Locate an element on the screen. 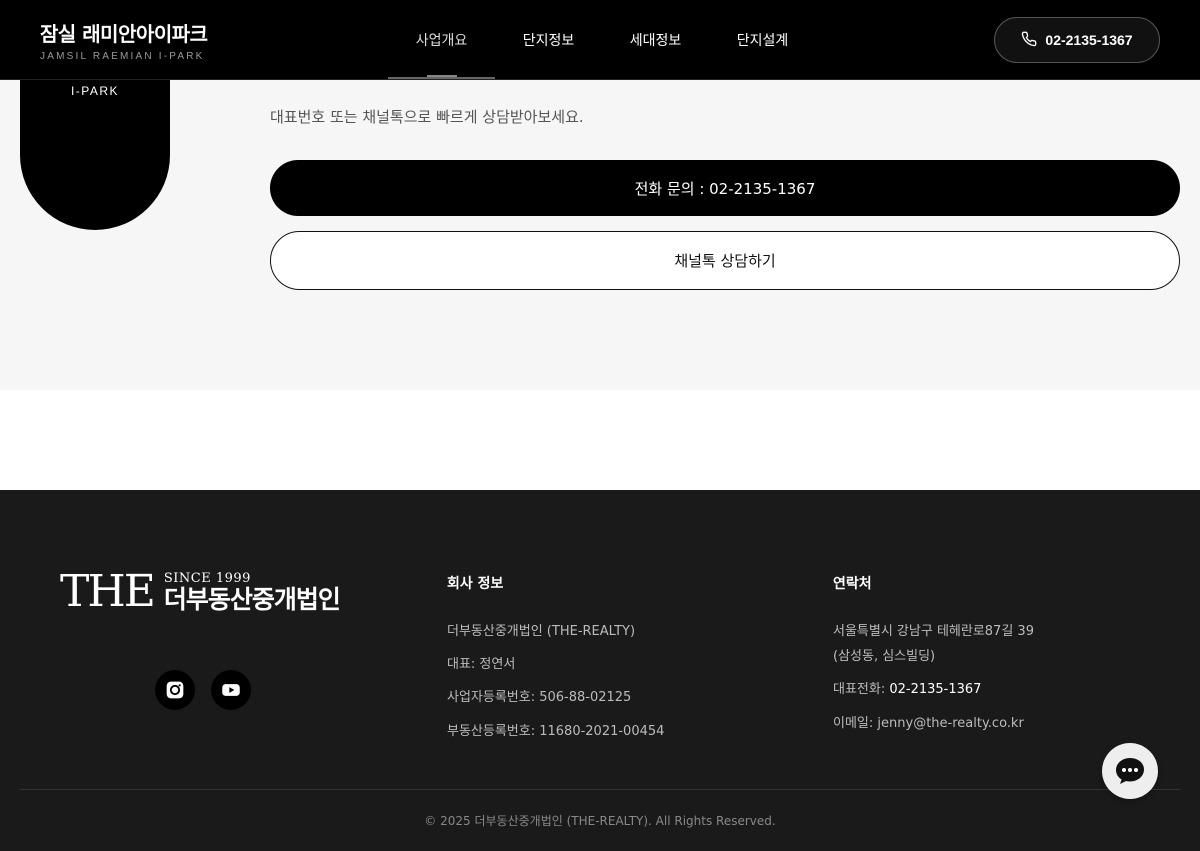 Image resolution: width=1200 pixels, height=851 pixels. nav-item-overview: 사업개요 is located at coordinates (441, 40).